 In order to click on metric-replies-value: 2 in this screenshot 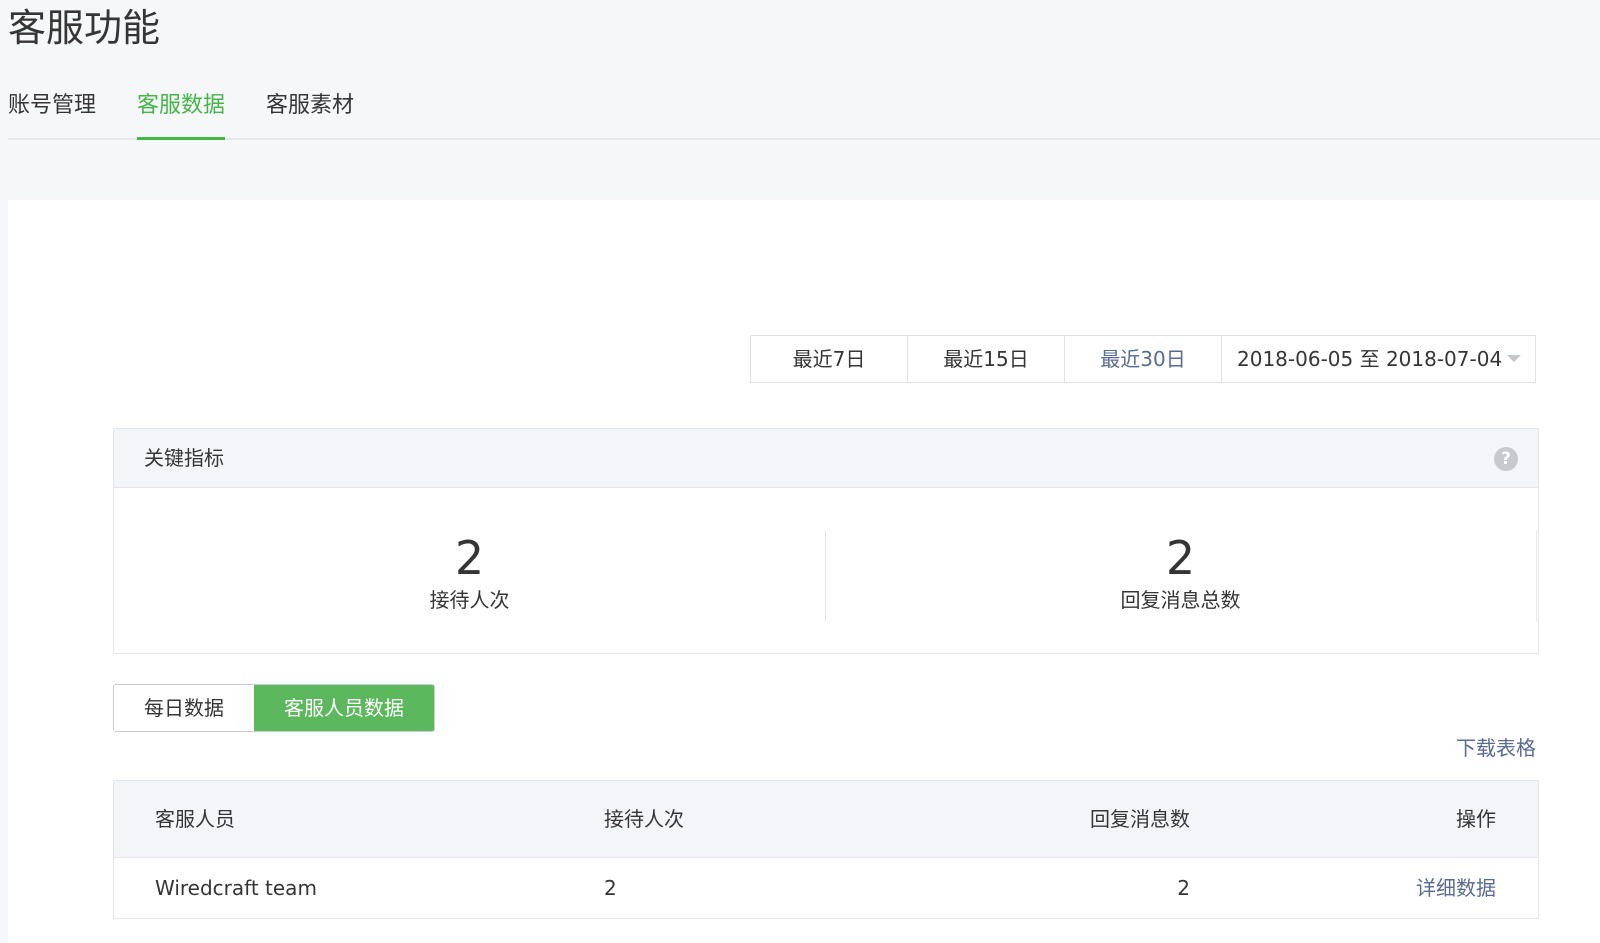, I will do `click(1180, 558)`.